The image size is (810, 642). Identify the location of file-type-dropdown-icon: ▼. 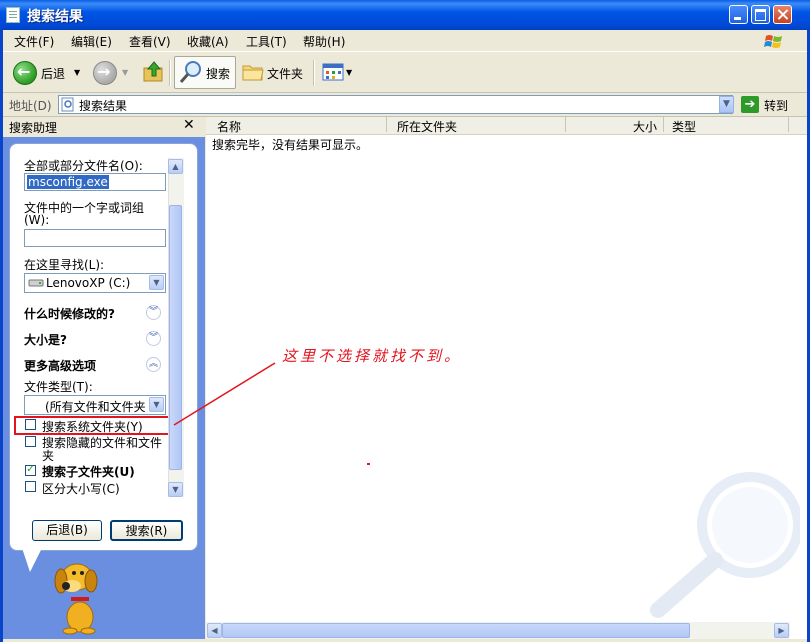
(156, 404).